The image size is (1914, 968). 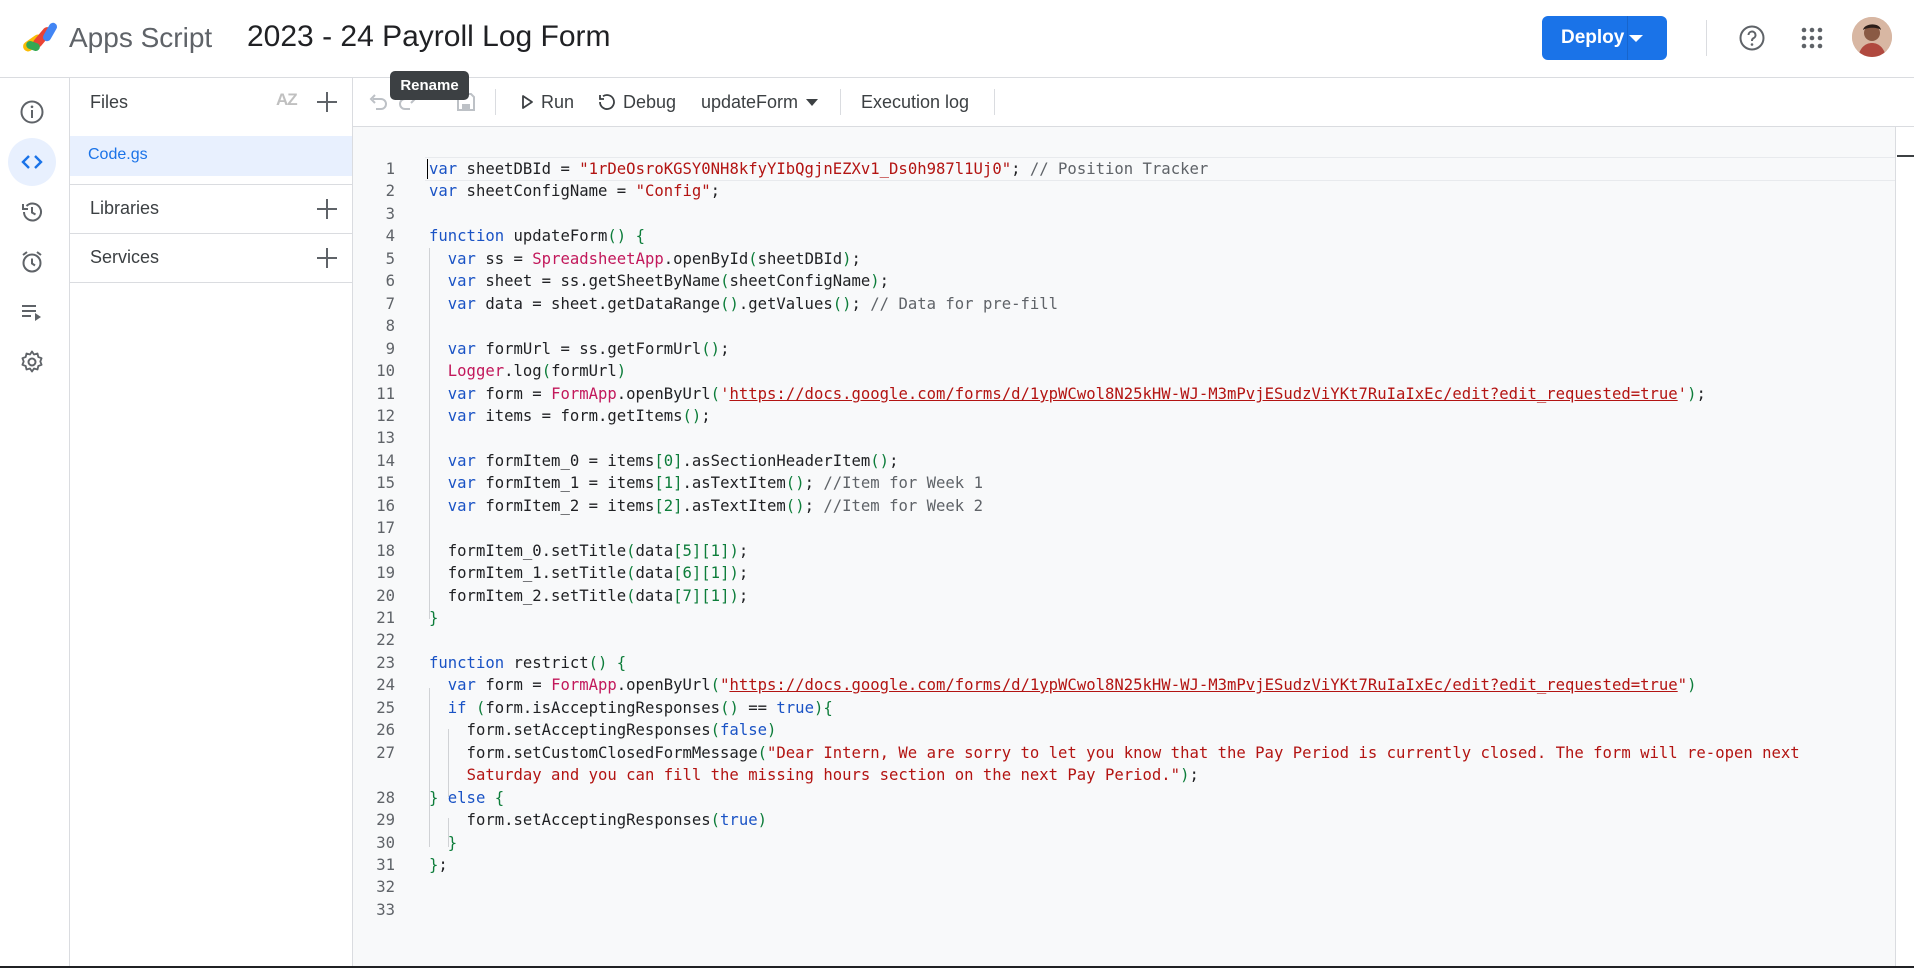 I want to click on function-select: updateForm, so click(x=760, y=102).